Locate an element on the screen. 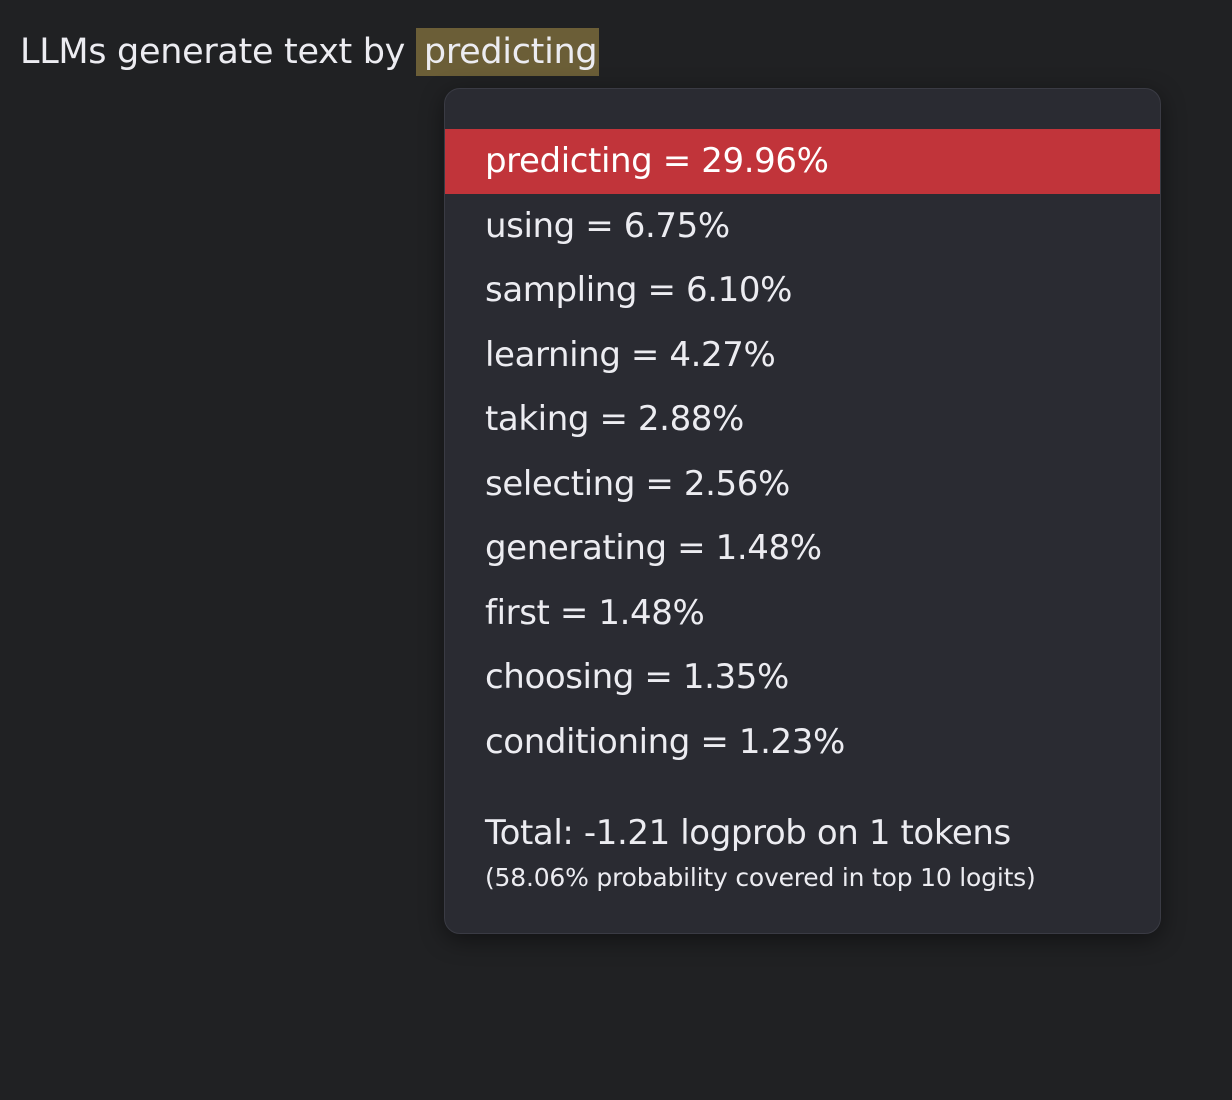 The height and width of the screenshot is (1100, 1232). token-option: learning = 4.27% is located at coordinates (802, 355).